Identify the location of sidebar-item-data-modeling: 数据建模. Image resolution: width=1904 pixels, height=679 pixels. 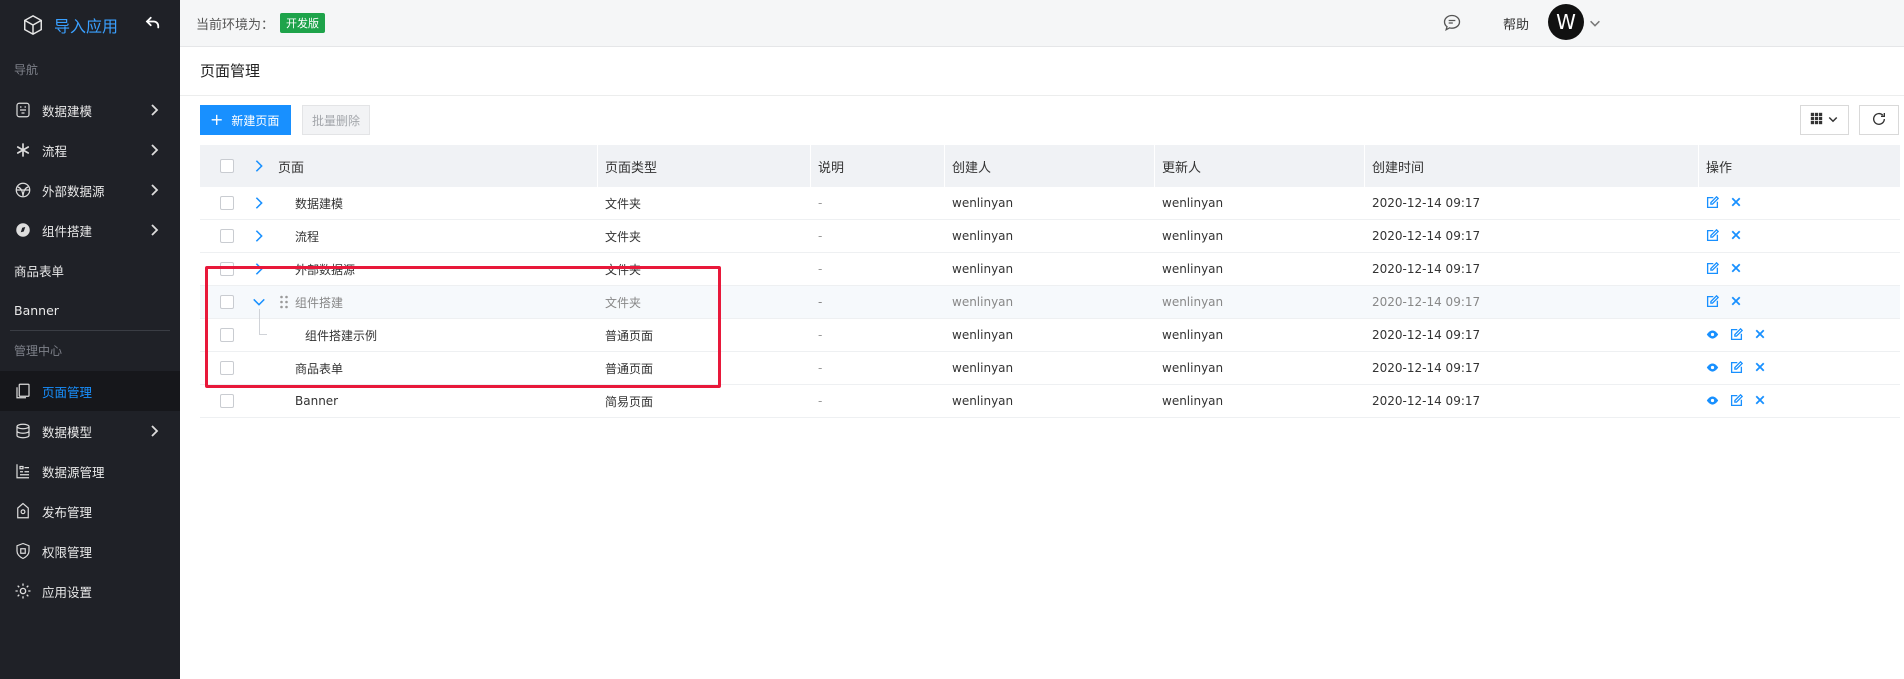
(90, 110).